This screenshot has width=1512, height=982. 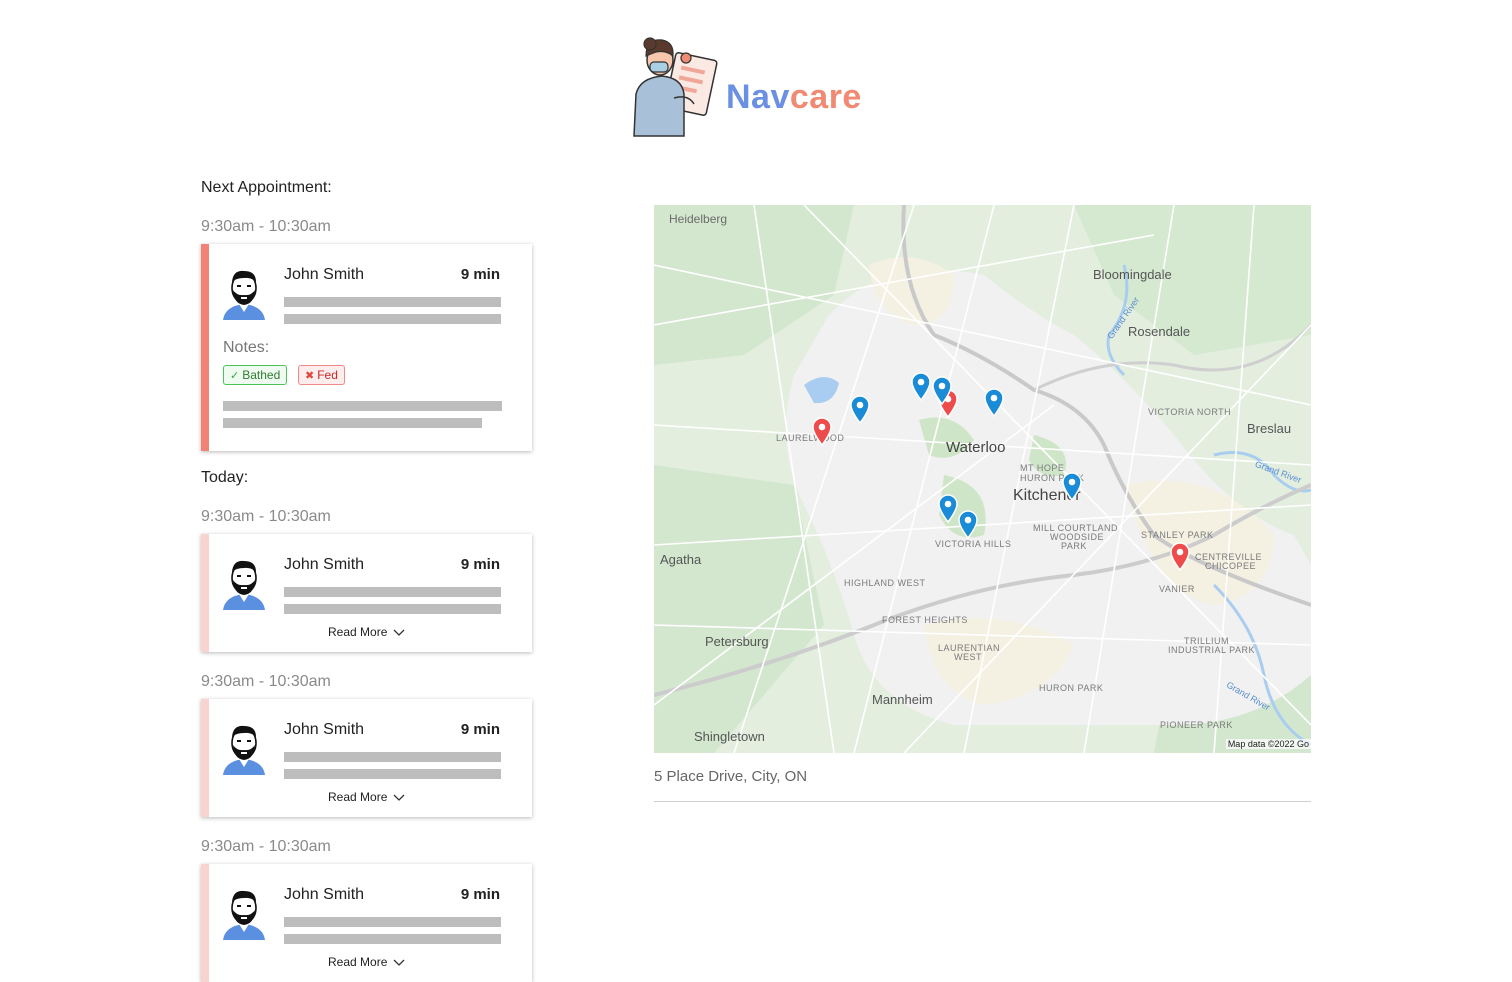 What do you see at coordinates (973, 544) in the screenshot?
I see `map-label: VICTORIA HILLS` at bounding box center [973, 544].